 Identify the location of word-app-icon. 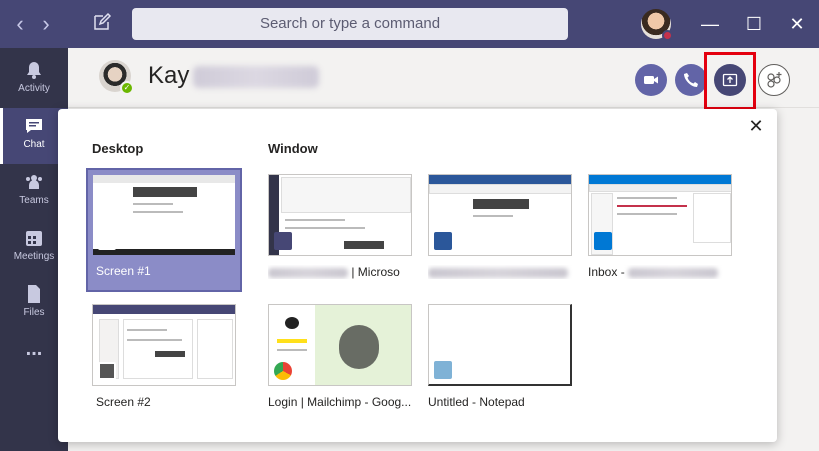
(443, 241).